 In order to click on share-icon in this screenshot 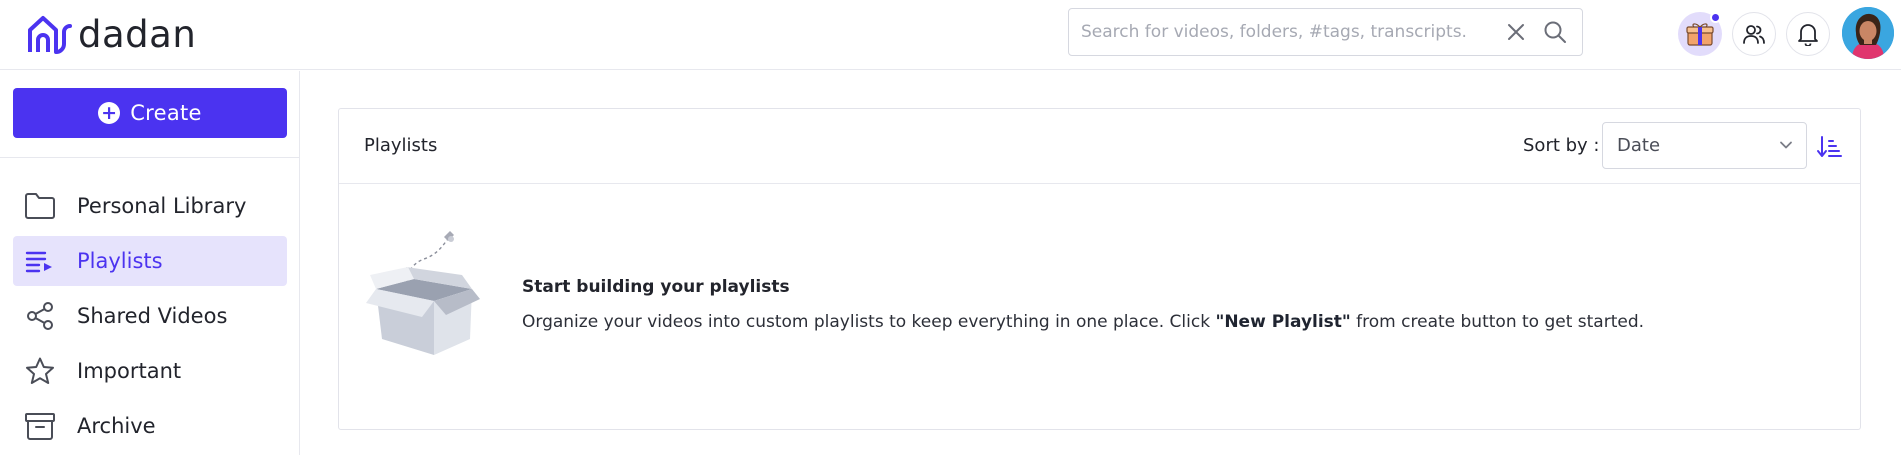, I will do `click(40, 316)`.